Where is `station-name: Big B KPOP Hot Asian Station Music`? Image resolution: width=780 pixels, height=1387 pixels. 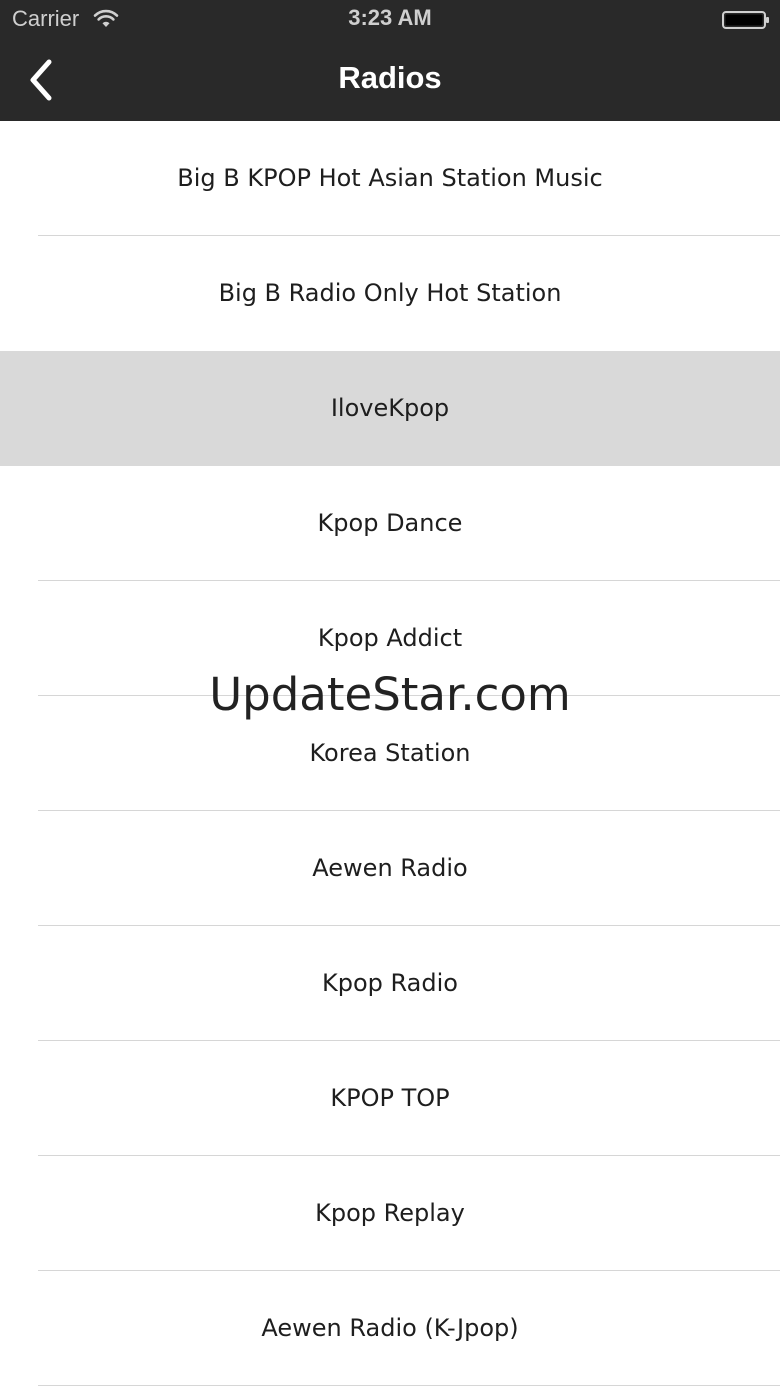
station-name: Big B KPOP Hot Asian Station Music is located at coordinates (390, 177).